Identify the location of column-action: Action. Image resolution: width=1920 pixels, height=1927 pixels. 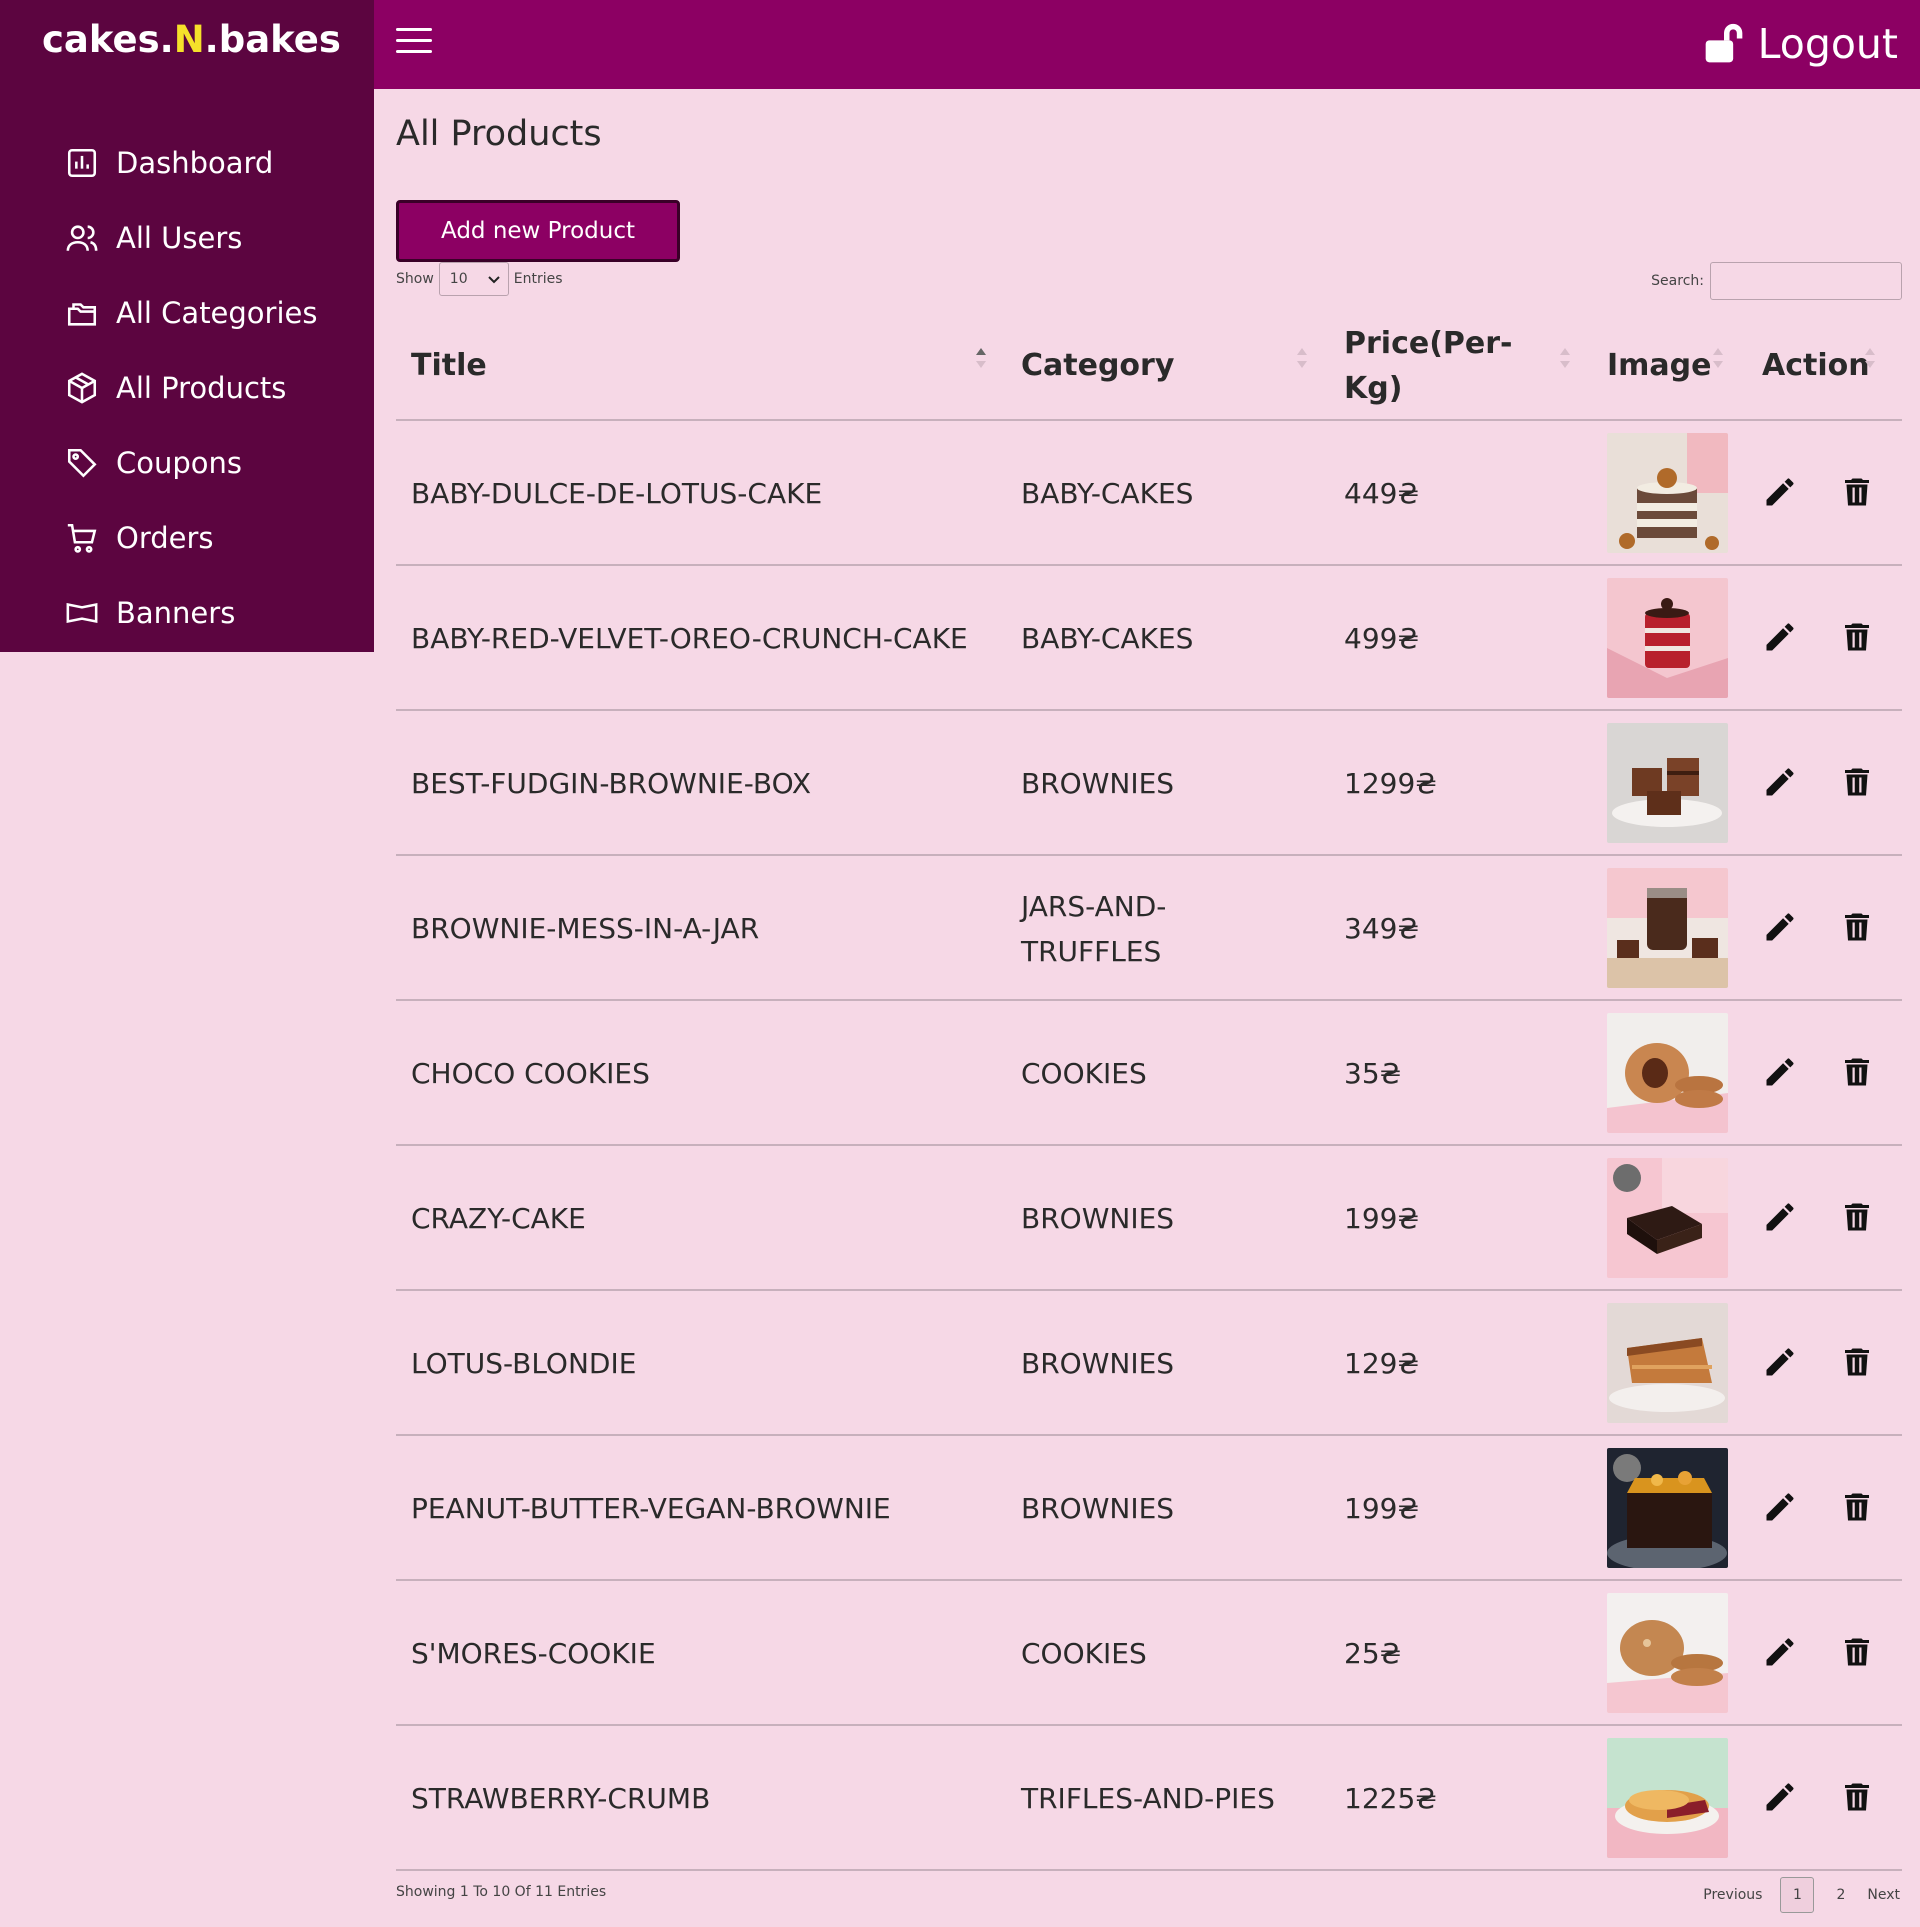
(1816, 365).